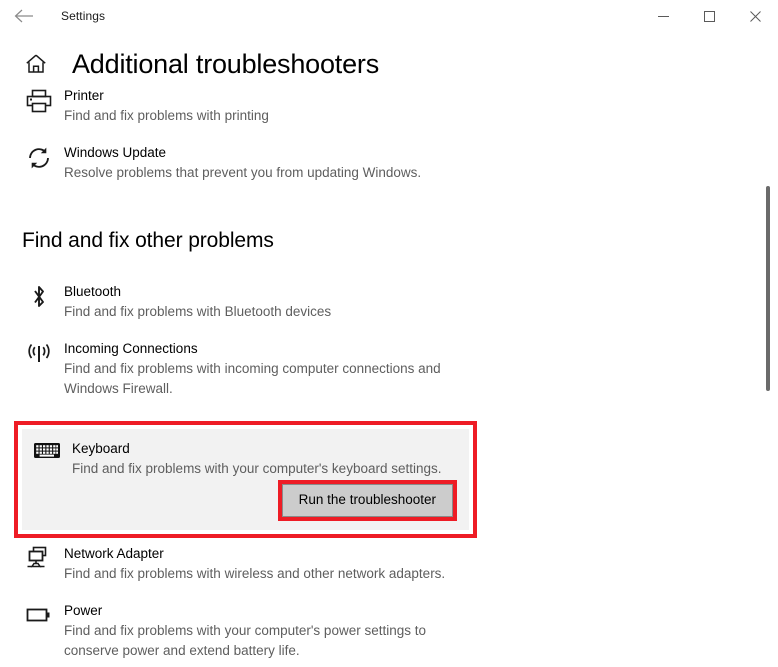  I want to click on troubleshooter-name: Network Adapter, so click(114, 553).